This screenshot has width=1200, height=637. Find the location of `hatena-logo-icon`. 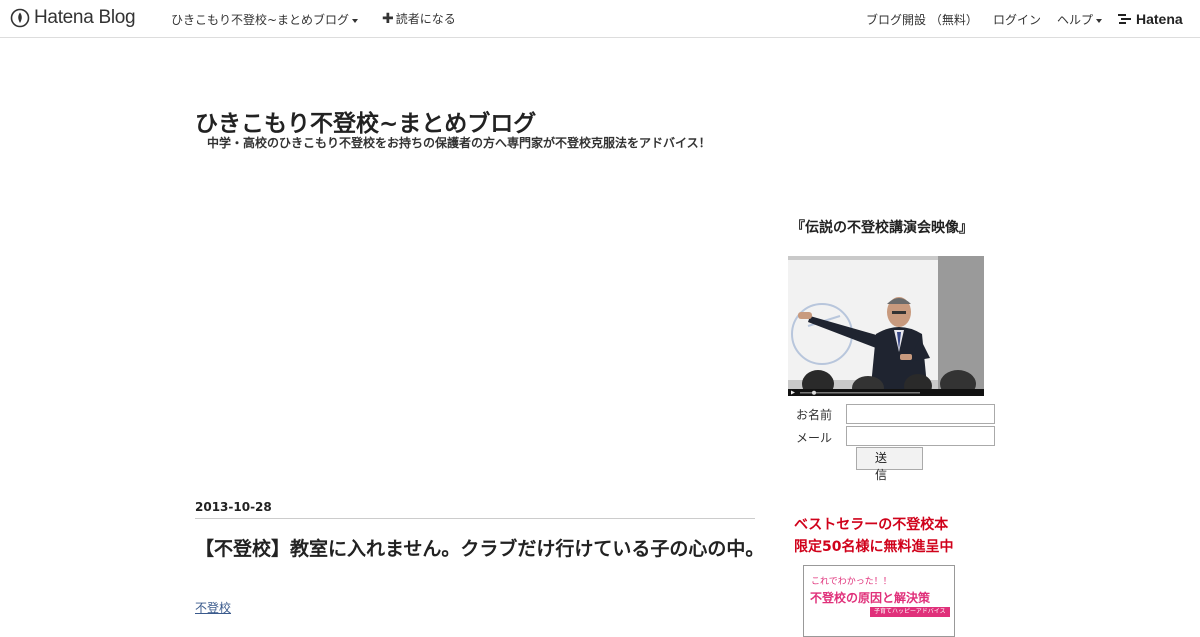

hatena-logo-icon is located at coordinates (1124, 19).